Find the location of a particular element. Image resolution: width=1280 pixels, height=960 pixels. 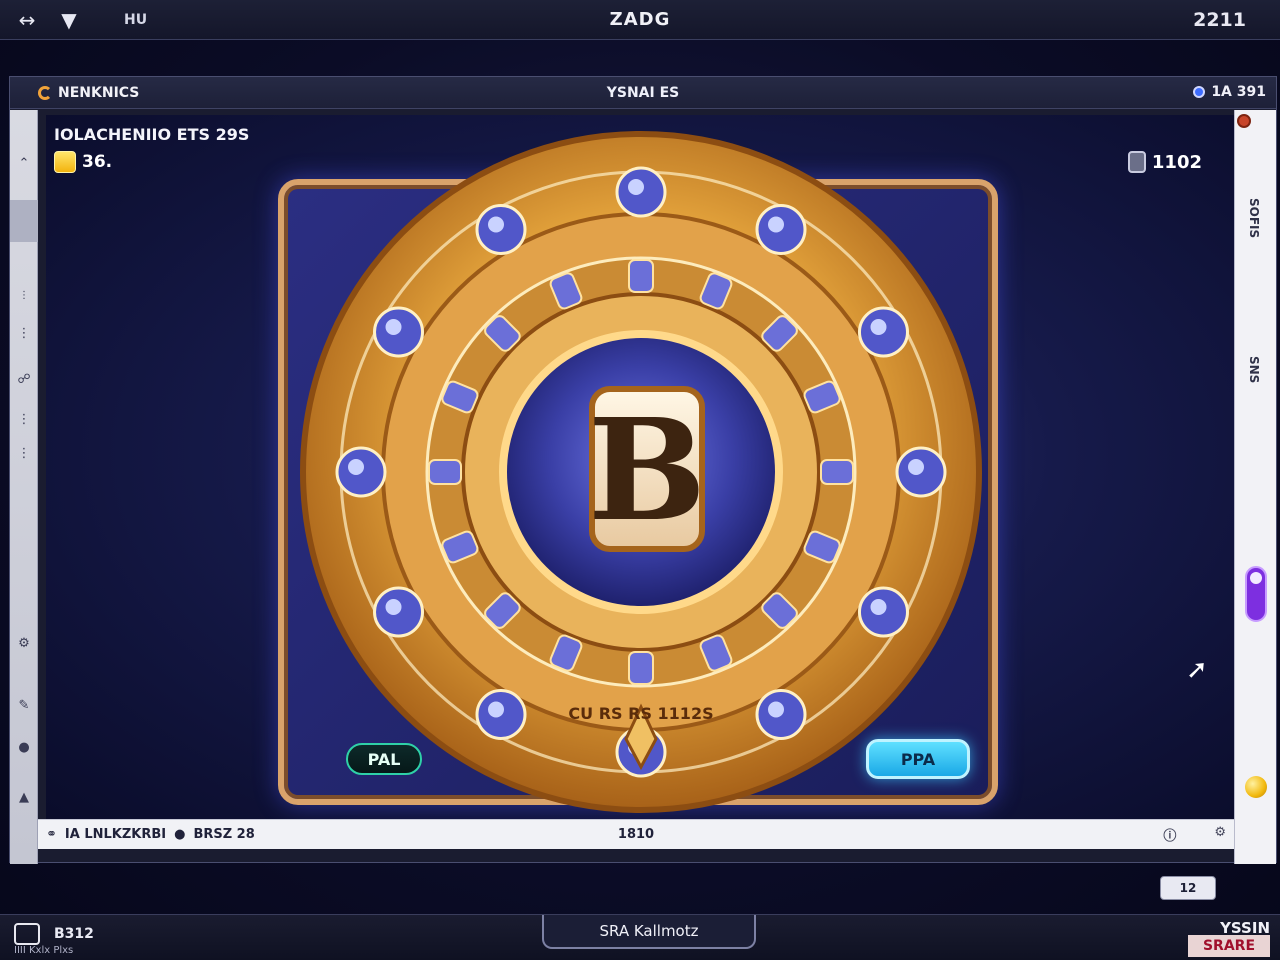

status-left: ⚭ IA LNLKZKRBI ● BRSZ 28 is located at coordinates (150, 834).